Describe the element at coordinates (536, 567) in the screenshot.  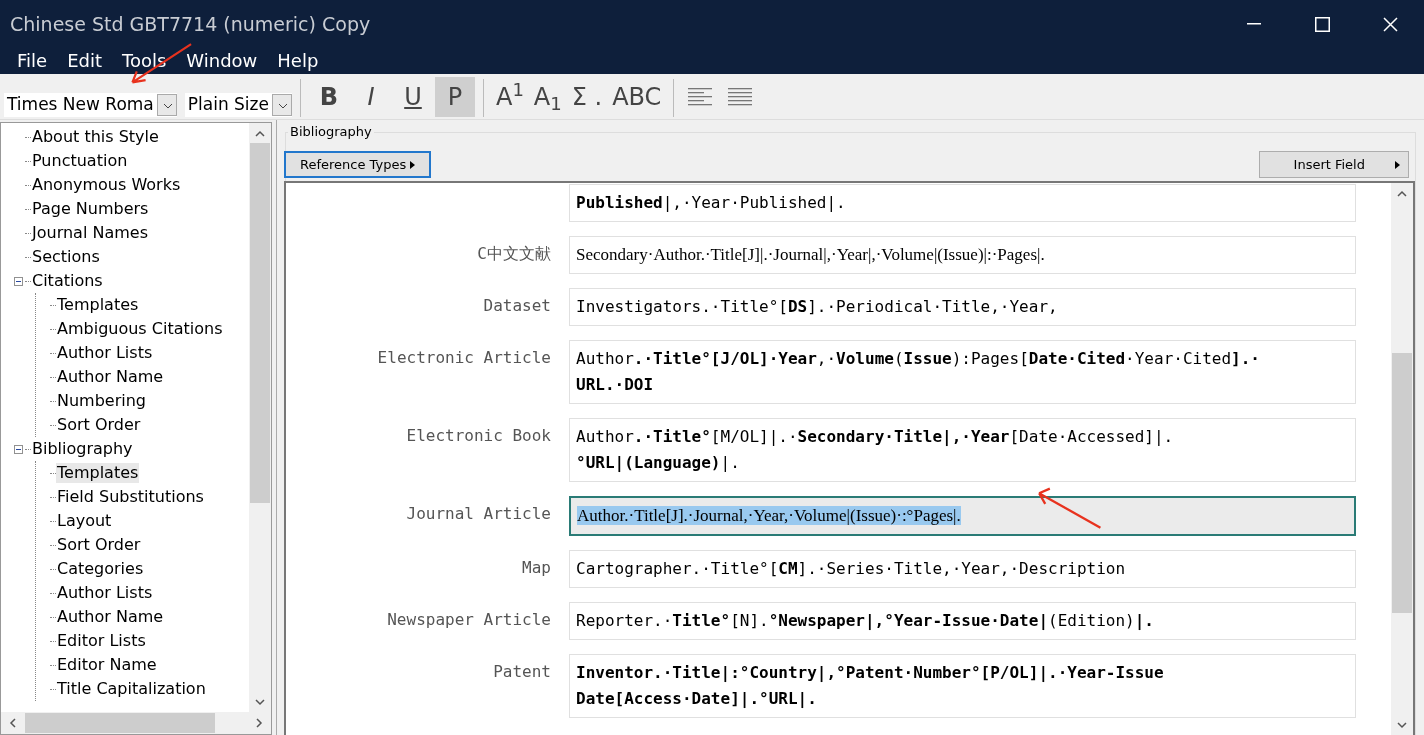
I see `reference-type-label: Map` at that location.